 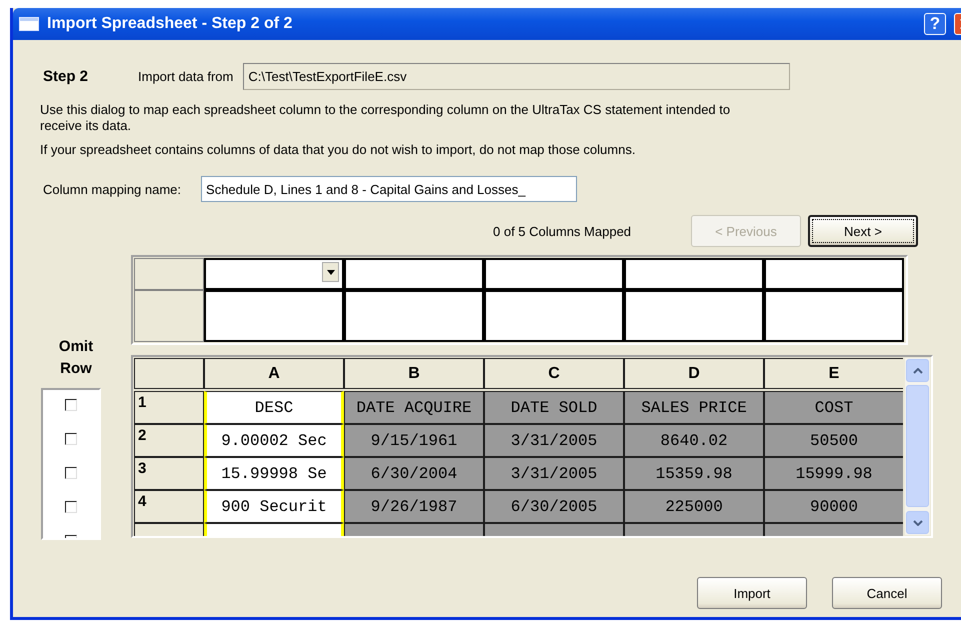 What do you see at coordinates (833, 506) in the screenshot?
I see `table-cell: 90000` at bounding box center [833, 506].